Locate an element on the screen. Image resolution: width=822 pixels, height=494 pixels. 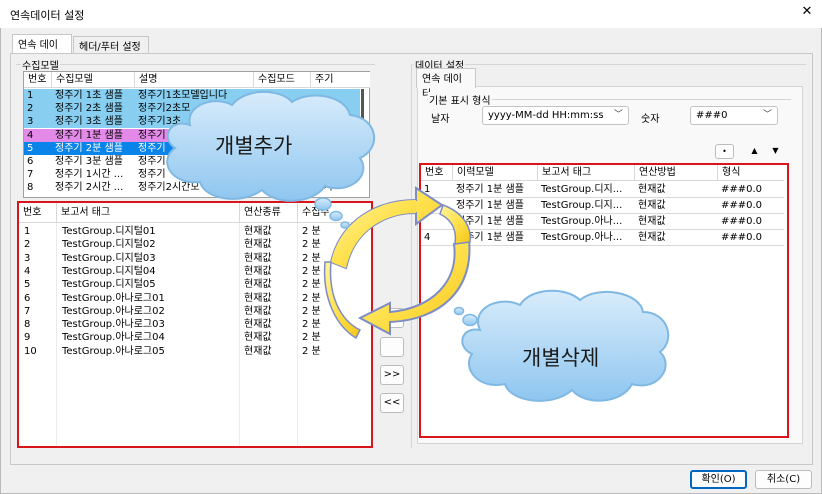
callout-add-text: 개별추가 is located at coordinates (254, 146).